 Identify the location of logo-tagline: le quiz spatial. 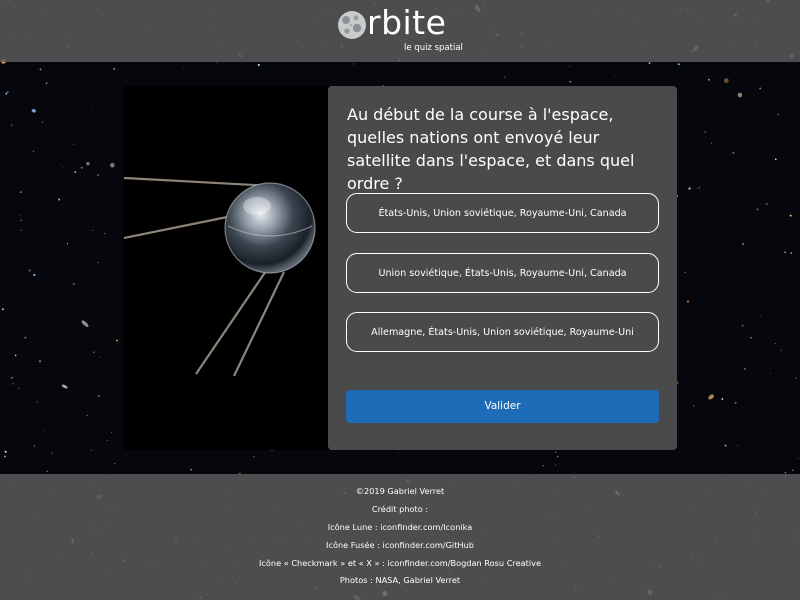
(433, 48).